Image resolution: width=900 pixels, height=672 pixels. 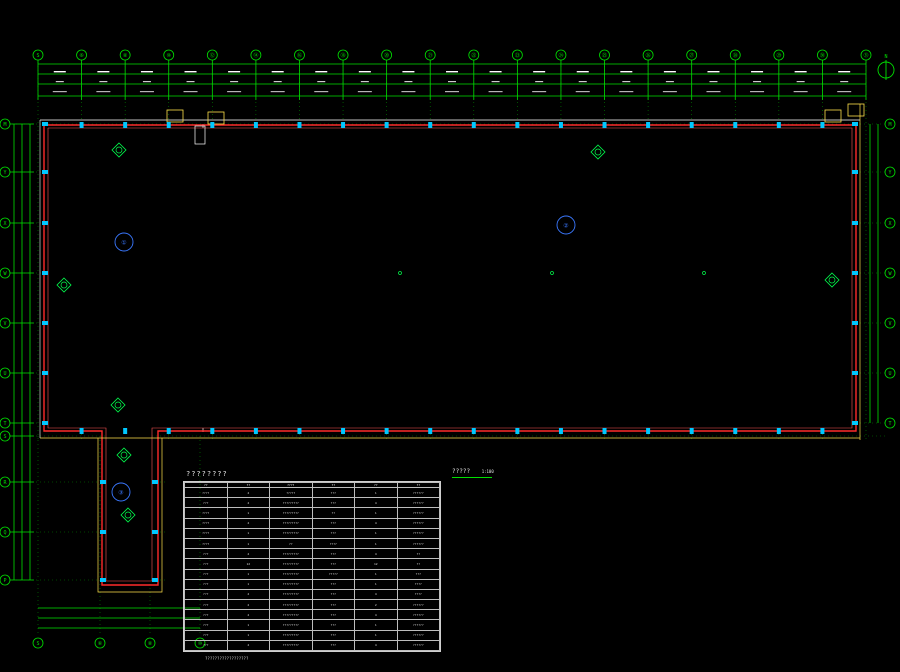 I want to click on table-row: ??? 4???????????? 4??????, so click(x=312, y=645).